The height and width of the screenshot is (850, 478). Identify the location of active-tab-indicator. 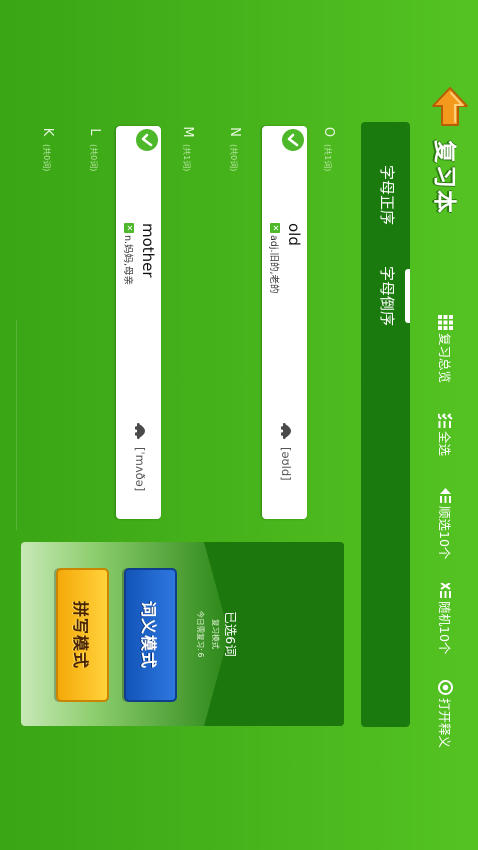
(407, 296).